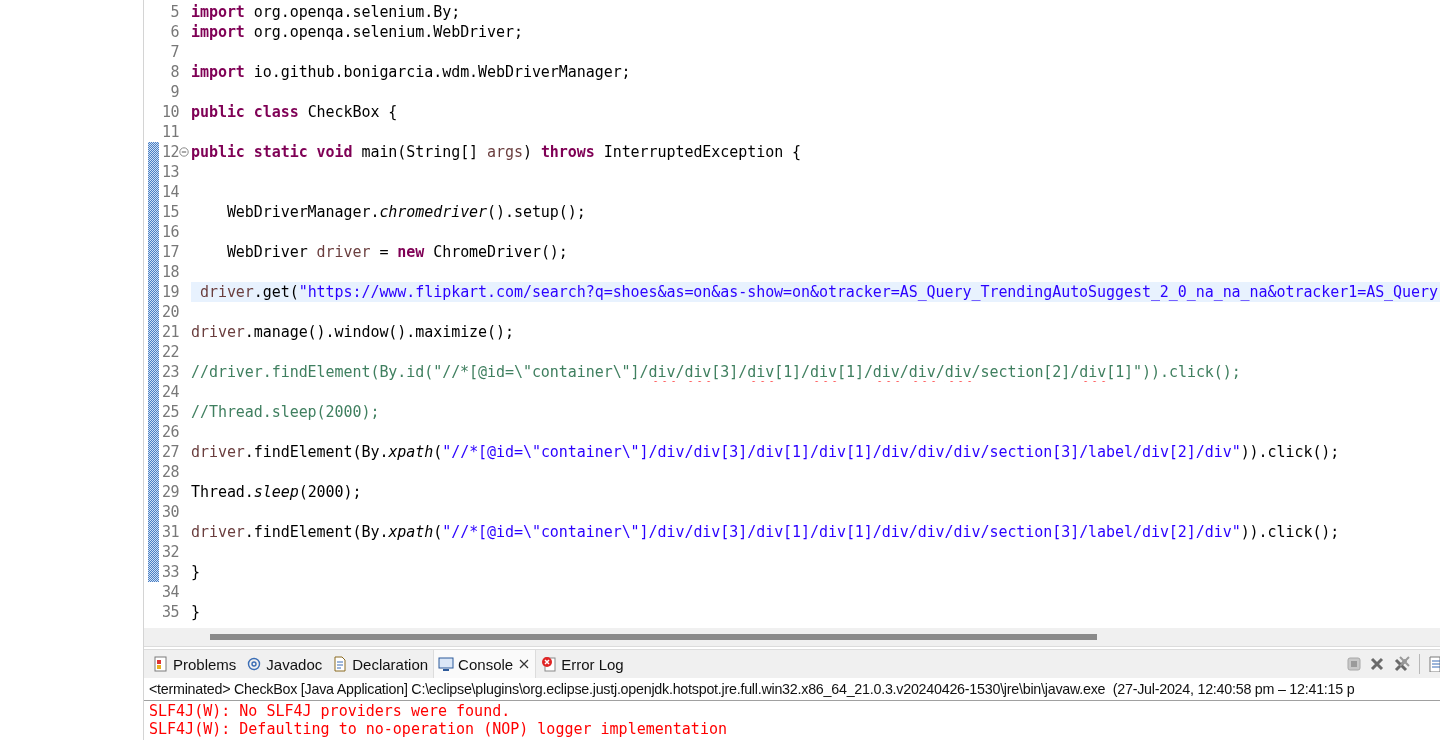 The height and width of the screenshot is (740, 1440). Describe the element at coordinates (169, 172) in the screenshot. I see `line-number: 13` at that location.